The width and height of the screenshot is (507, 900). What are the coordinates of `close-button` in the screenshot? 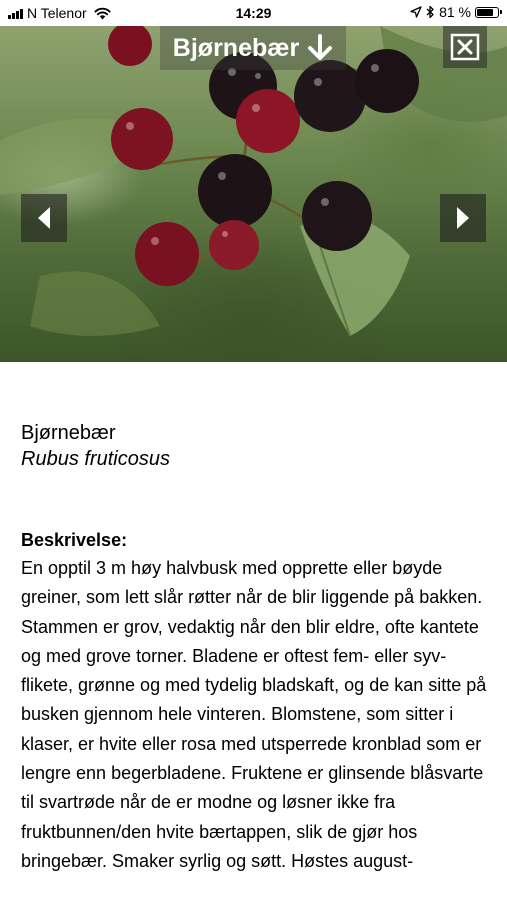 It's located at (465, 47).